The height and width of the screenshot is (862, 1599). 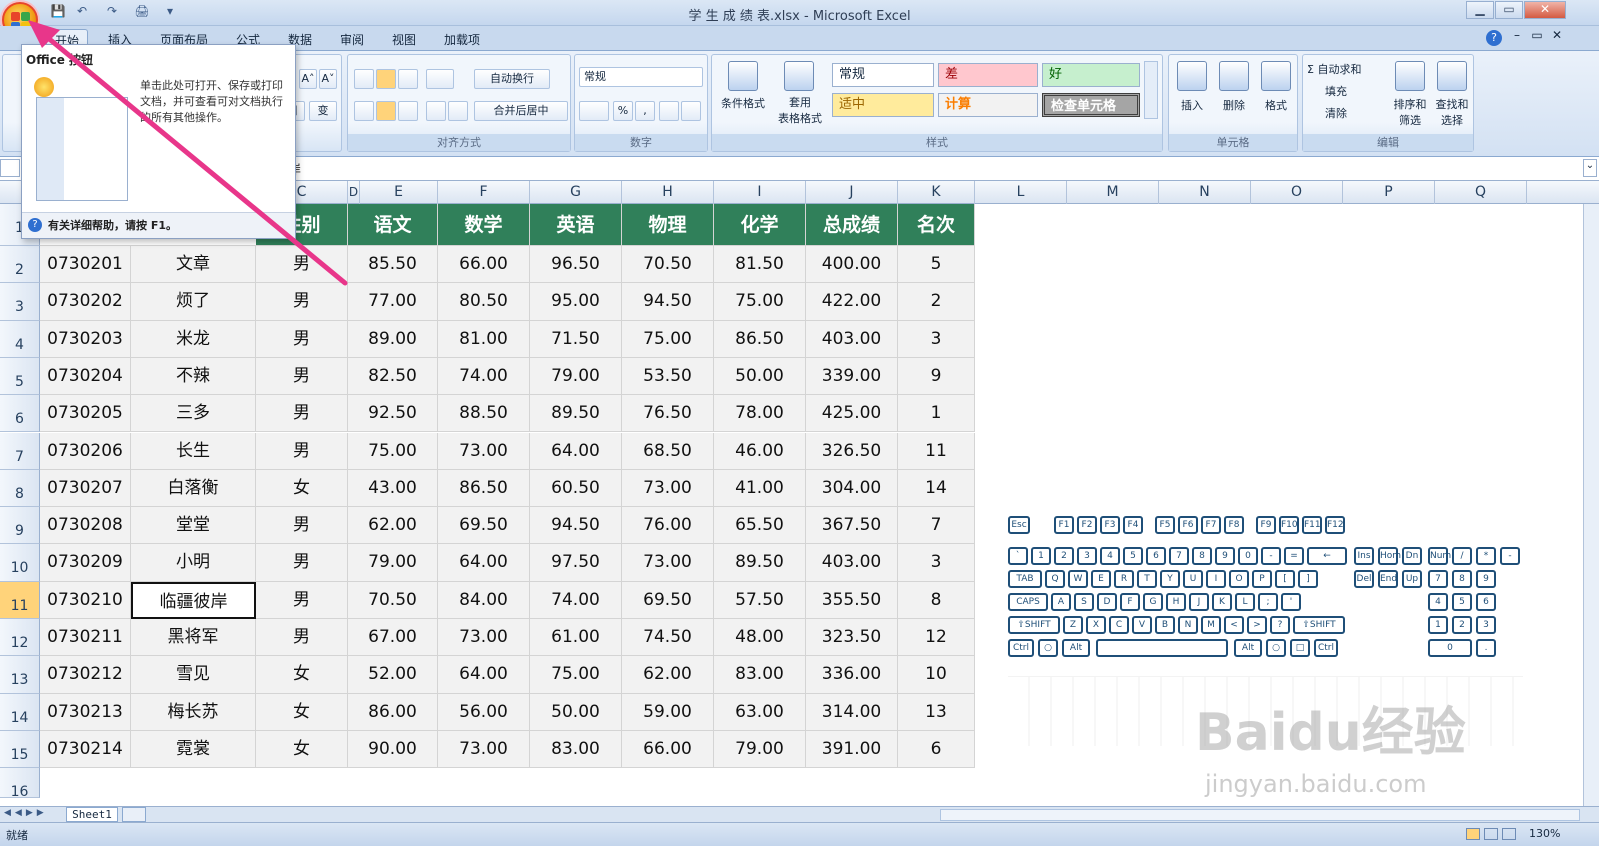 I want to click on table-cell: 0730207, so click(x=85, y=488).